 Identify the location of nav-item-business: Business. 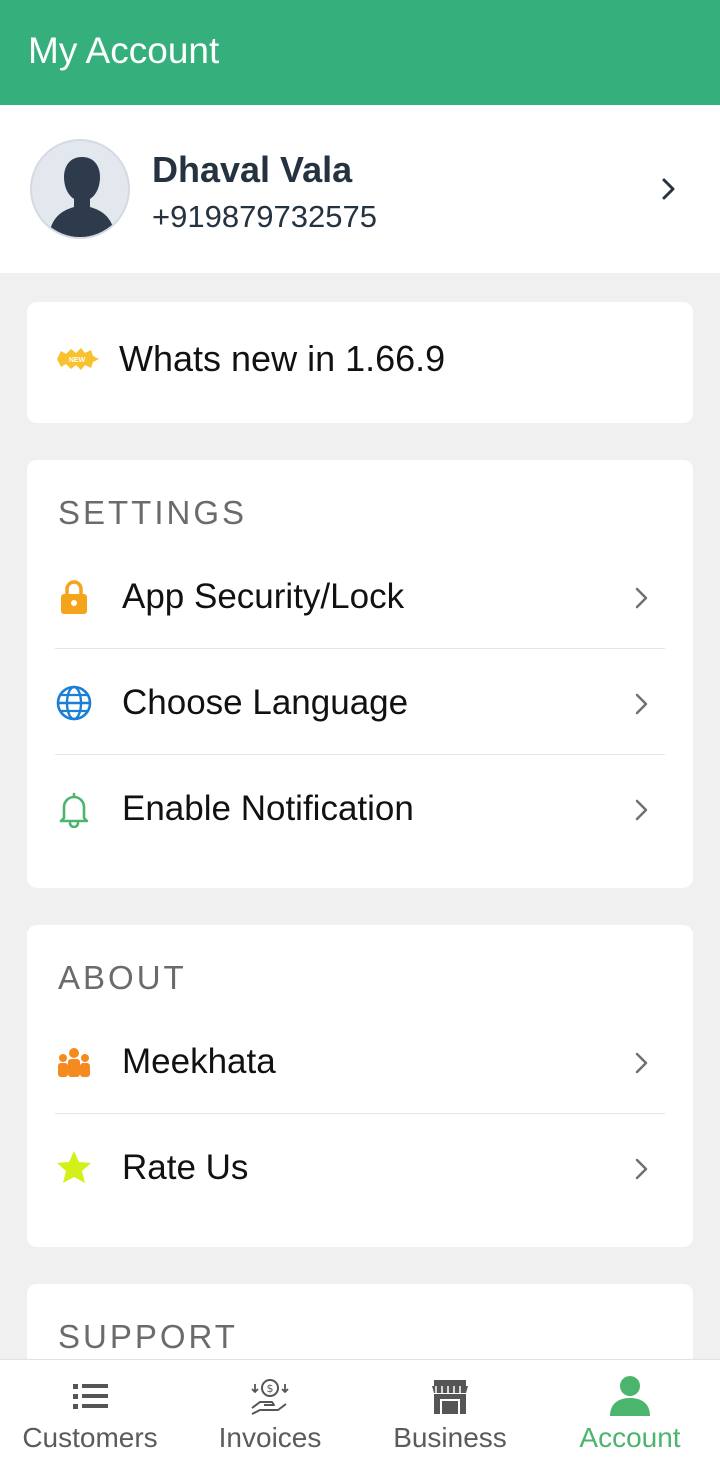
(450, 1412).